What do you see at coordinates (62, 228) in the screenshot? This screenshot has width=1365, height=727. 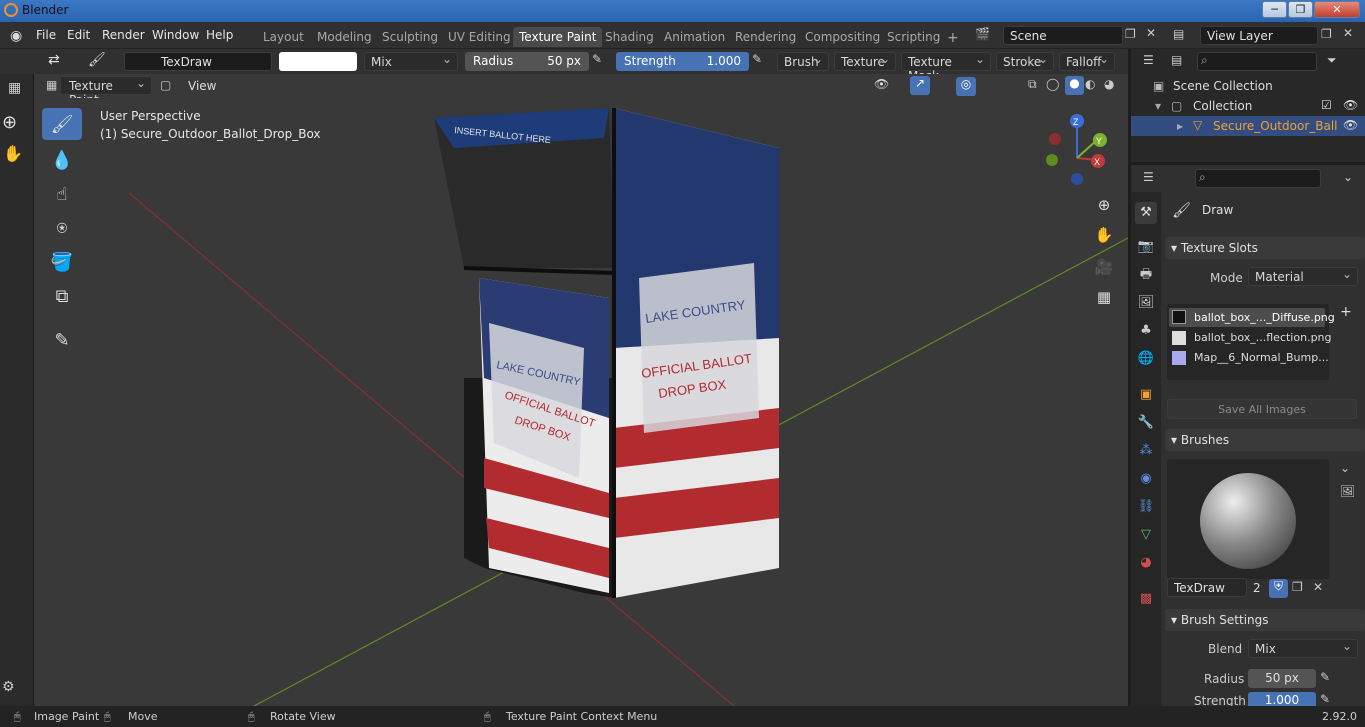 I see `clone-tool-icon: ⍟` at bounding box center [62, 228].